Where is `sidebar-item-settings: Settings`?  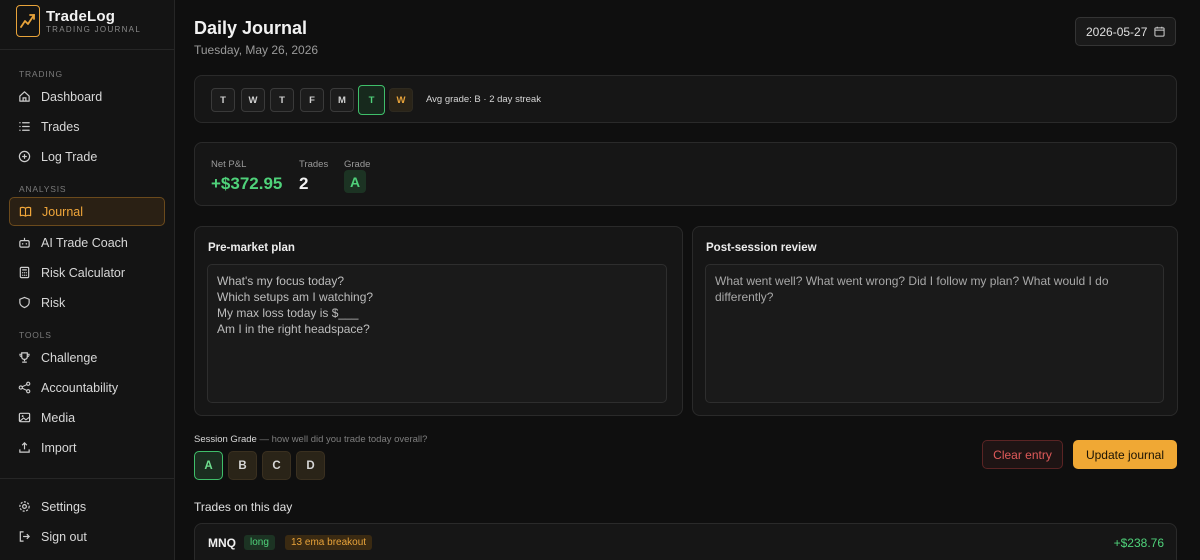
sidebar-item-settings: Settings is located at coordinates (87, 506).